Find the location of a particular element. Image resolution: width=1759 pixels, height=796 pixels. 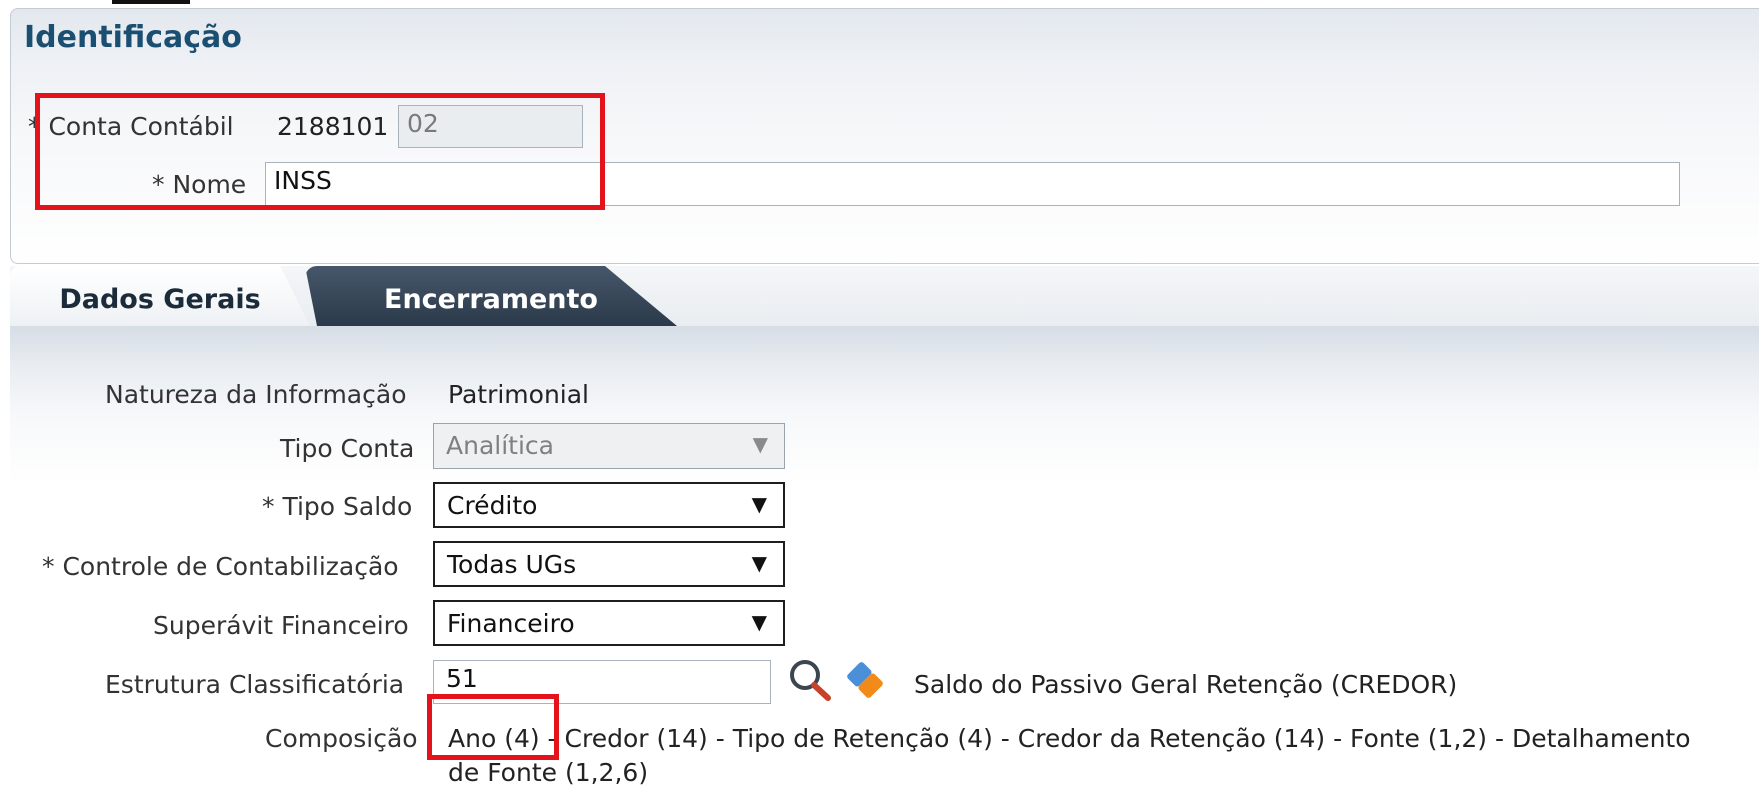

eraser-icon is located at coordinates (865, 680).